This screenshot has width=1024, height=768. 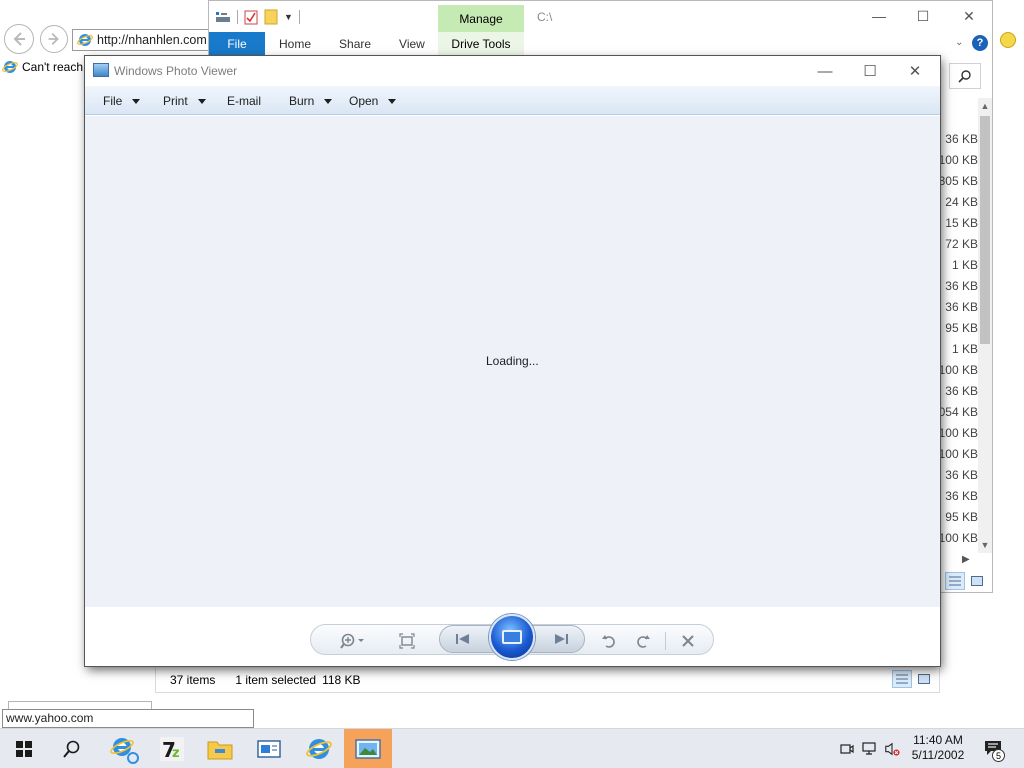 I want to click on volume-glyph, so click(x=892, y=749).